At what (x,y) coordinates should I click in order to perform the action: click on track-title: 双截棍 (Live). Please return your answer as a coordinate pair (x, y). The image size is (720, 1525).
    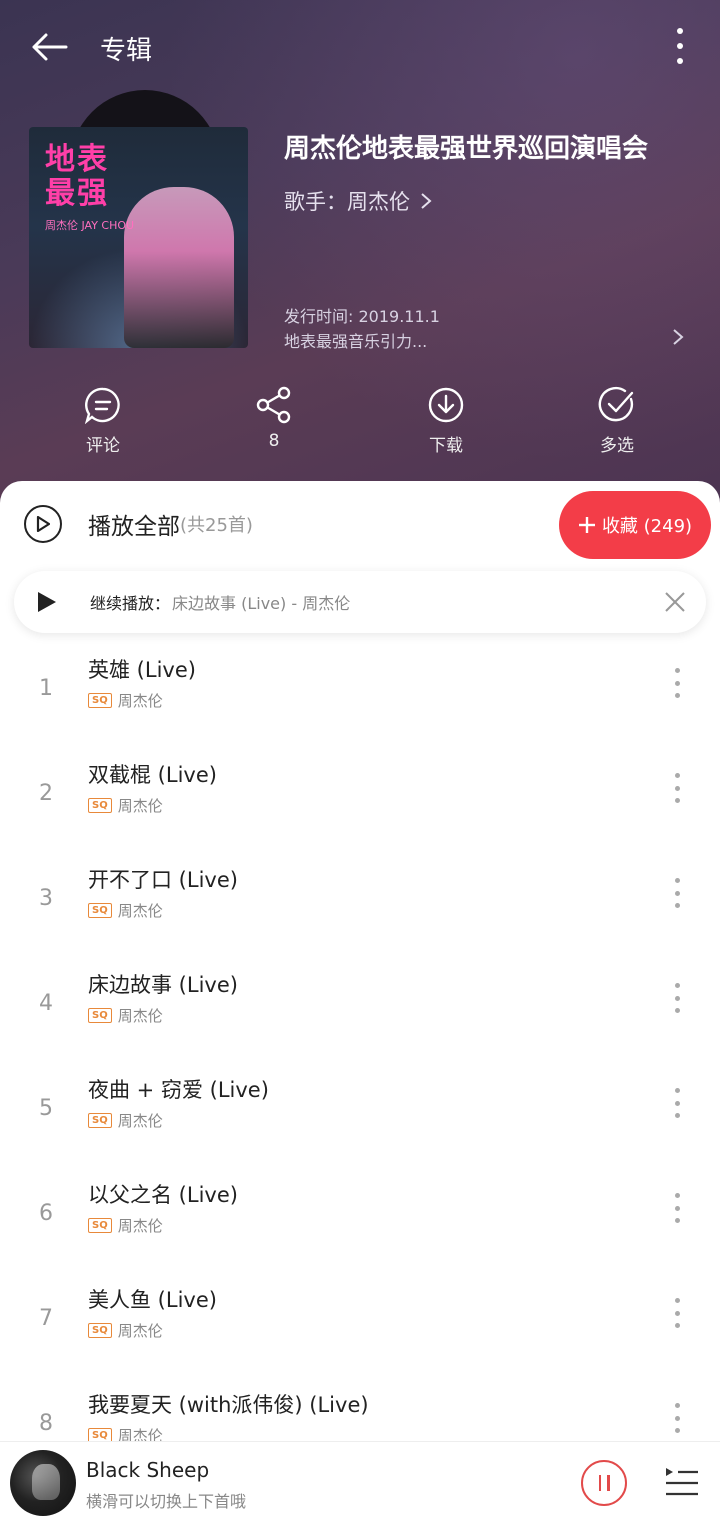
    Looking at the image, I should click on (152, 775).